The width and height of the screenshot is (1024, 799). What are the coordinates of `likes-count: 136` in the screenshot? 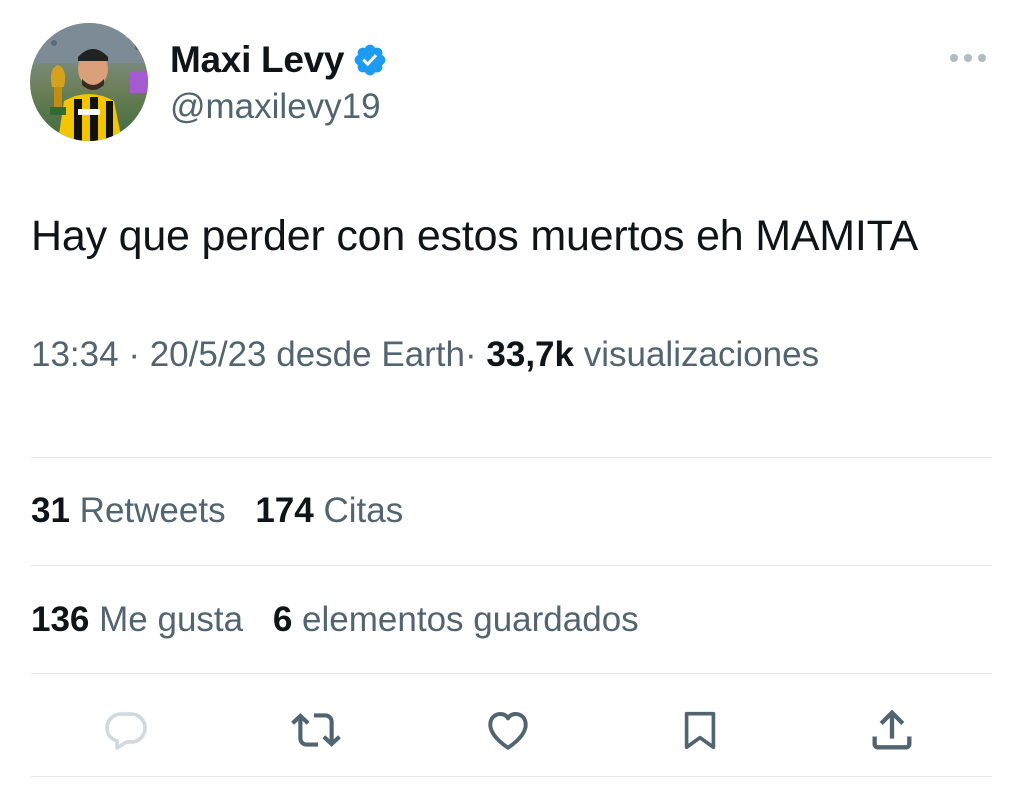 It's located at (60, 619).